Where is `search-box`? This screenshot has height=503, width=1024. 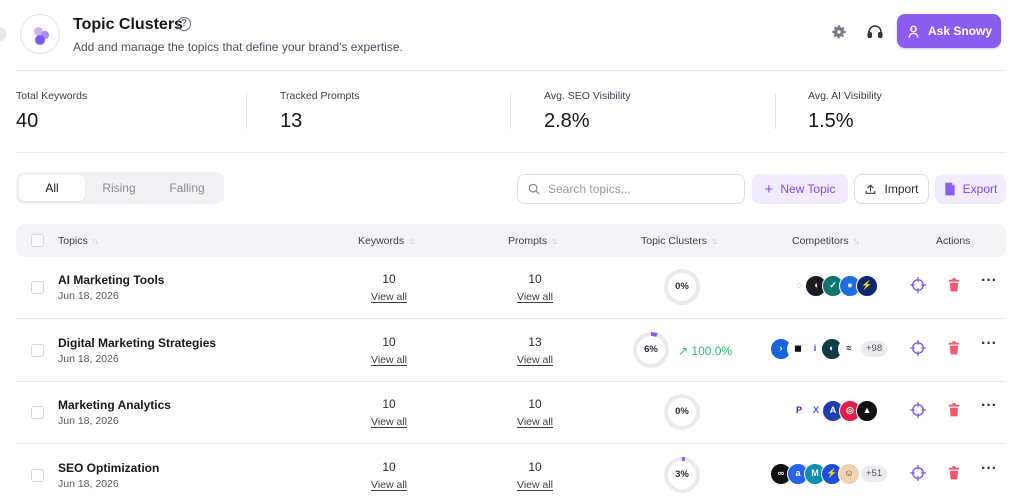 search-box is located at coordinates (631, 189).